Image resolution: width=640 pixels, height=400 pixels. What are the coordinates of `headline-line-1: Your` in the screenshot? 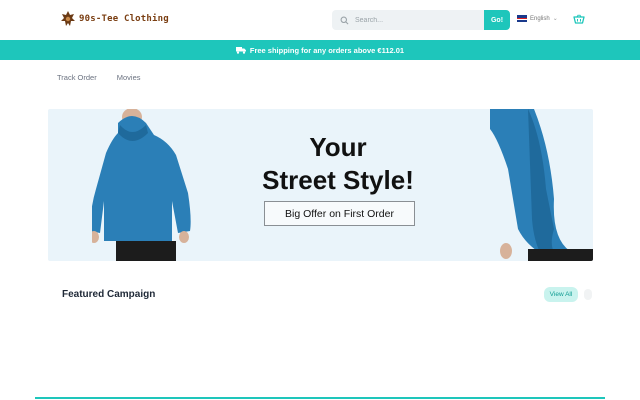 It's located at (338, 147).